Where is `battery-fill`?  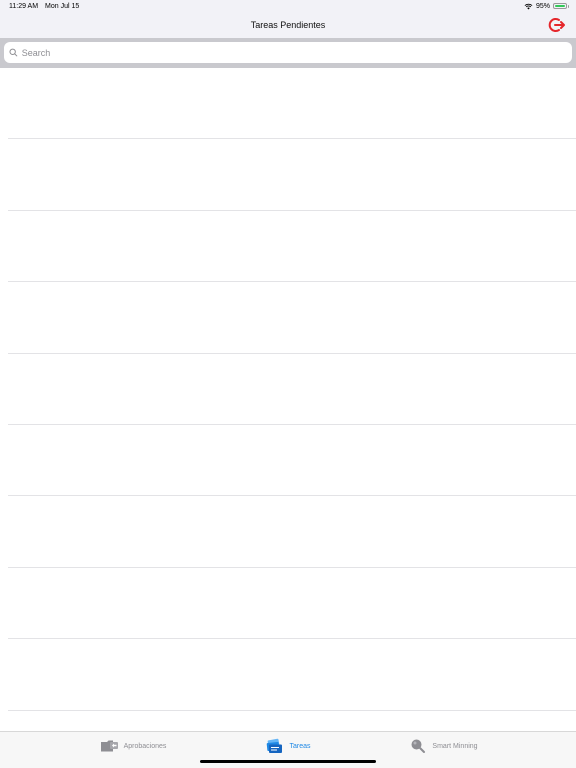
battery-fill is located at coordinates (560, 6).